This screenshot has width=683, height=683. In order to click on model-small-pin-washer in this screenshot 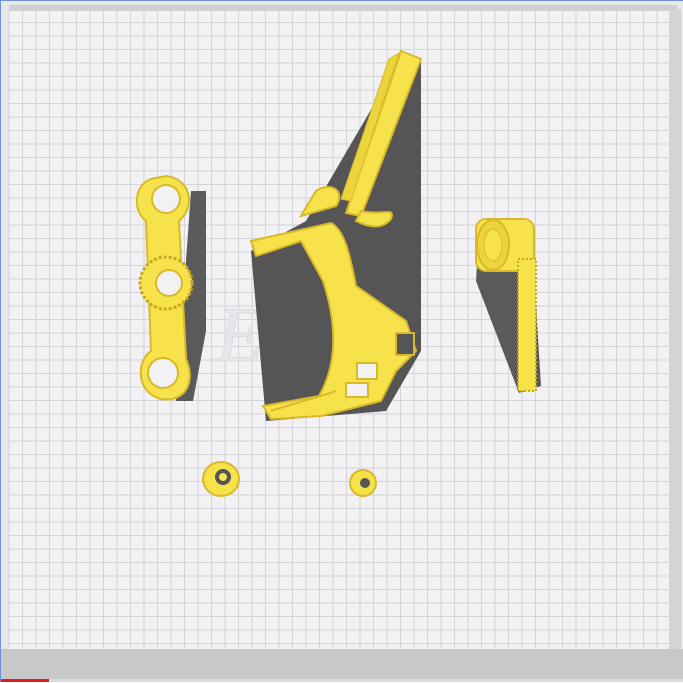, I will do `click(363, 483)`.